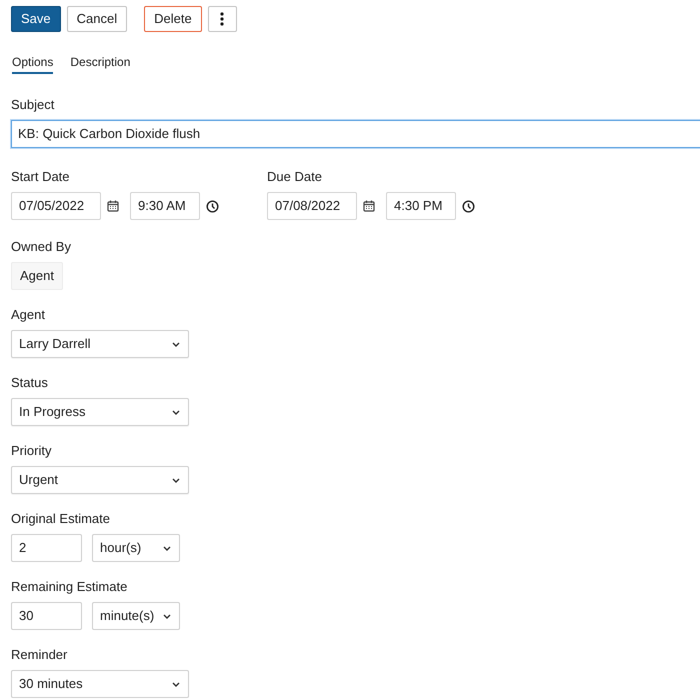 The image size is (700, 700). I want to click on field-value: minute(s), so click(127, 616).